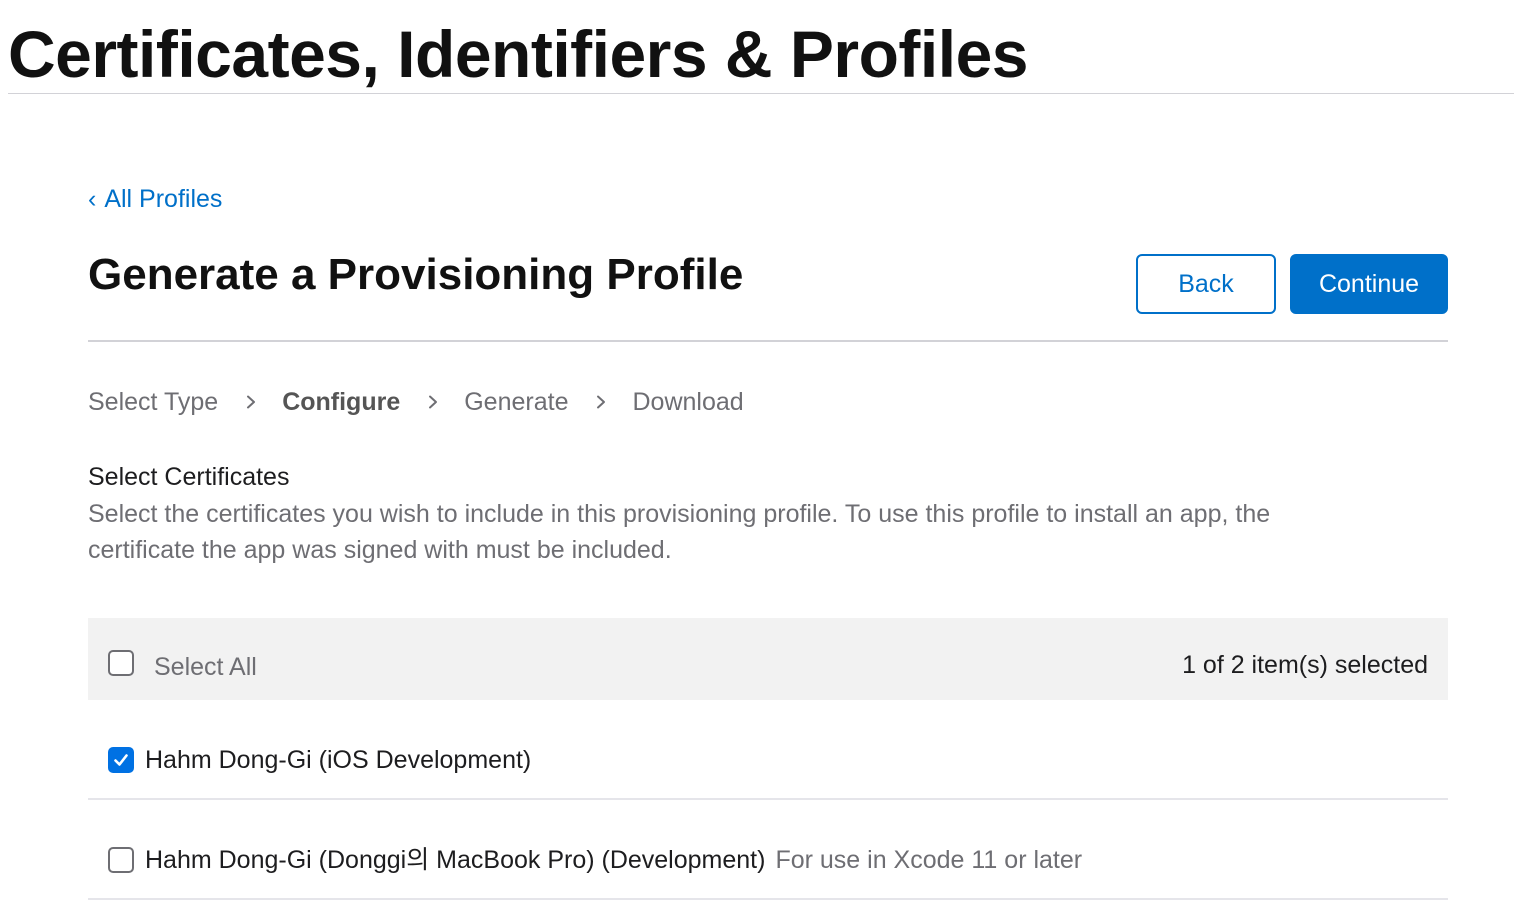 This screenshot has height=900, width=1514. I want to click on table-header: Select All 1 of 2 item(s) selected, so click(768, 659).